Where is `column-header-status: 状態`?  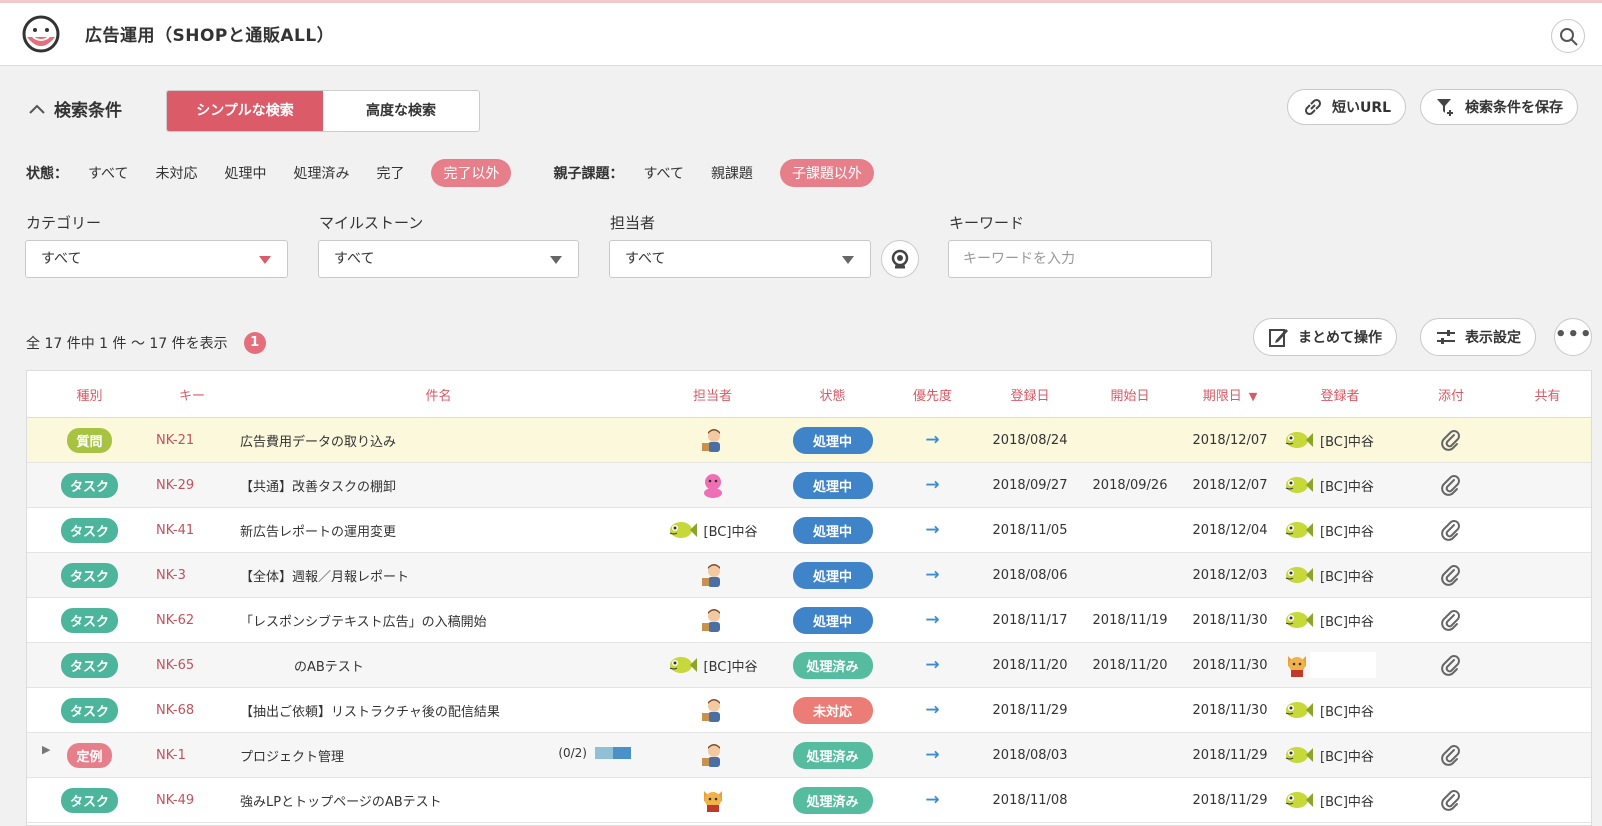
column-header-status: 状態 is located at coordinates (832, 394).